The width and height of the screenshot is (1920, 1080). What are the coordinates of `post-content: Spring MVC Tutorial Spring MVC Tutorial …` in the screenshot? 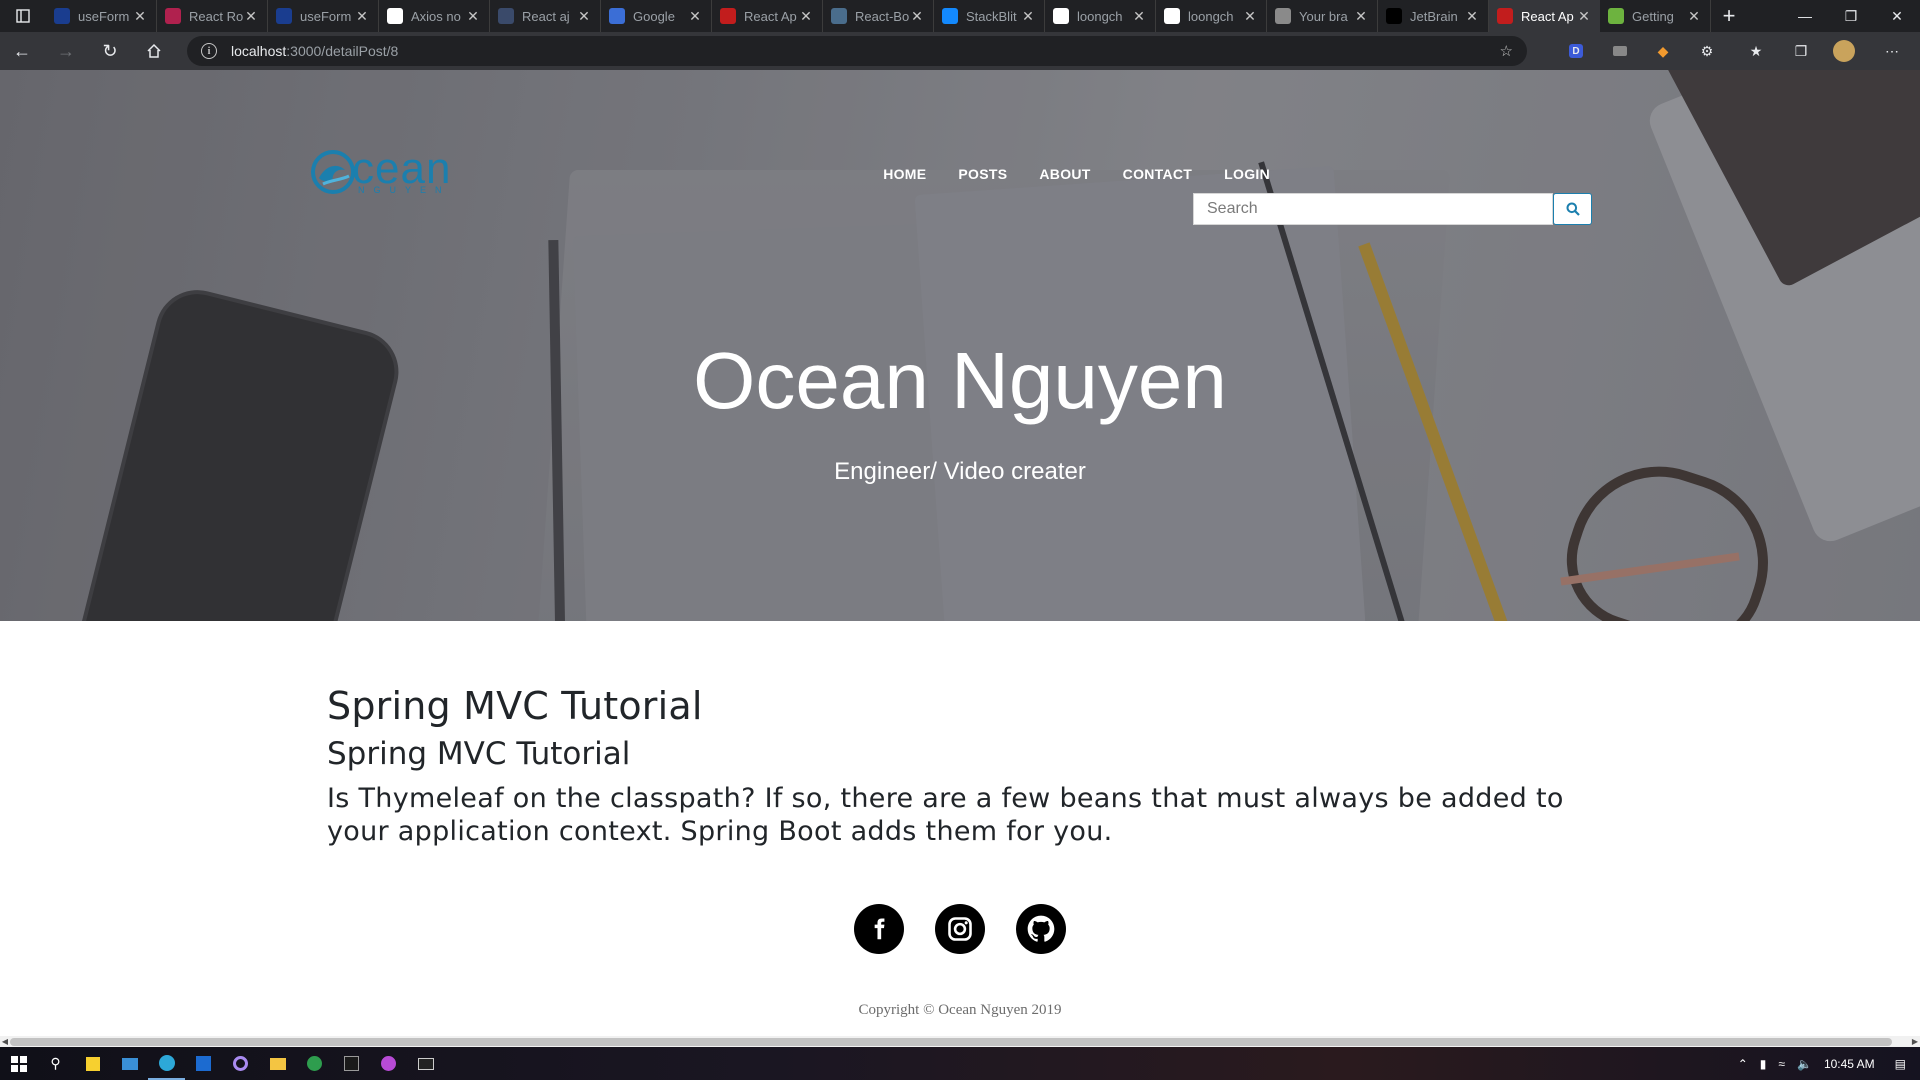 It's located at (967, 765).